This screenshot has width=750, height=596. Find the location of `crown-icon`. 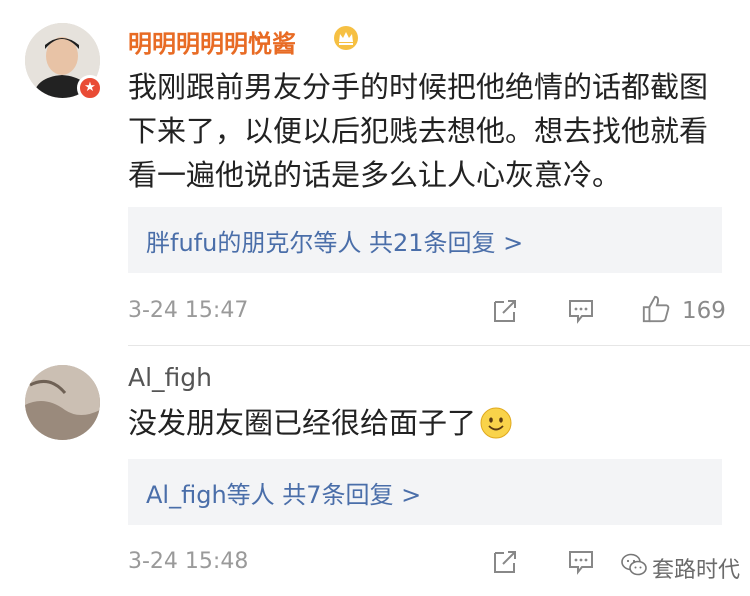

crown-icon is located at coordinates (346, 38).